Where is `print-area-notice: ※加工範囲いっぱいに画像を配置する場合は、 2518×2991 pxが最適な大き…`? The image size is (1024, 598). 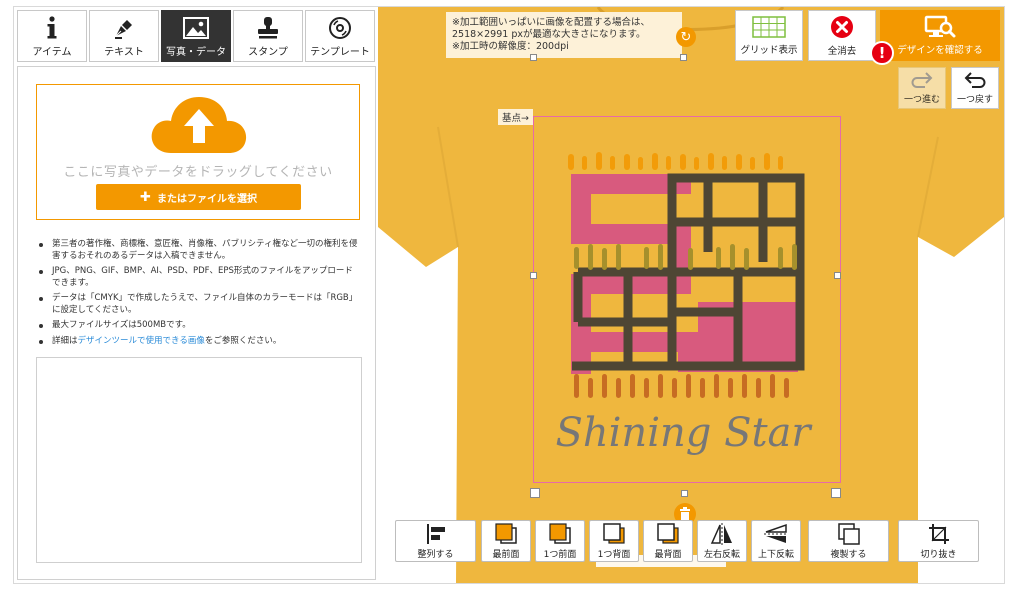
print-area-notice: ※加工範囲いっぱいに画像を配置する場合は、 2518×2991 pxが最適な大き… is located at coordinates (564, 35).